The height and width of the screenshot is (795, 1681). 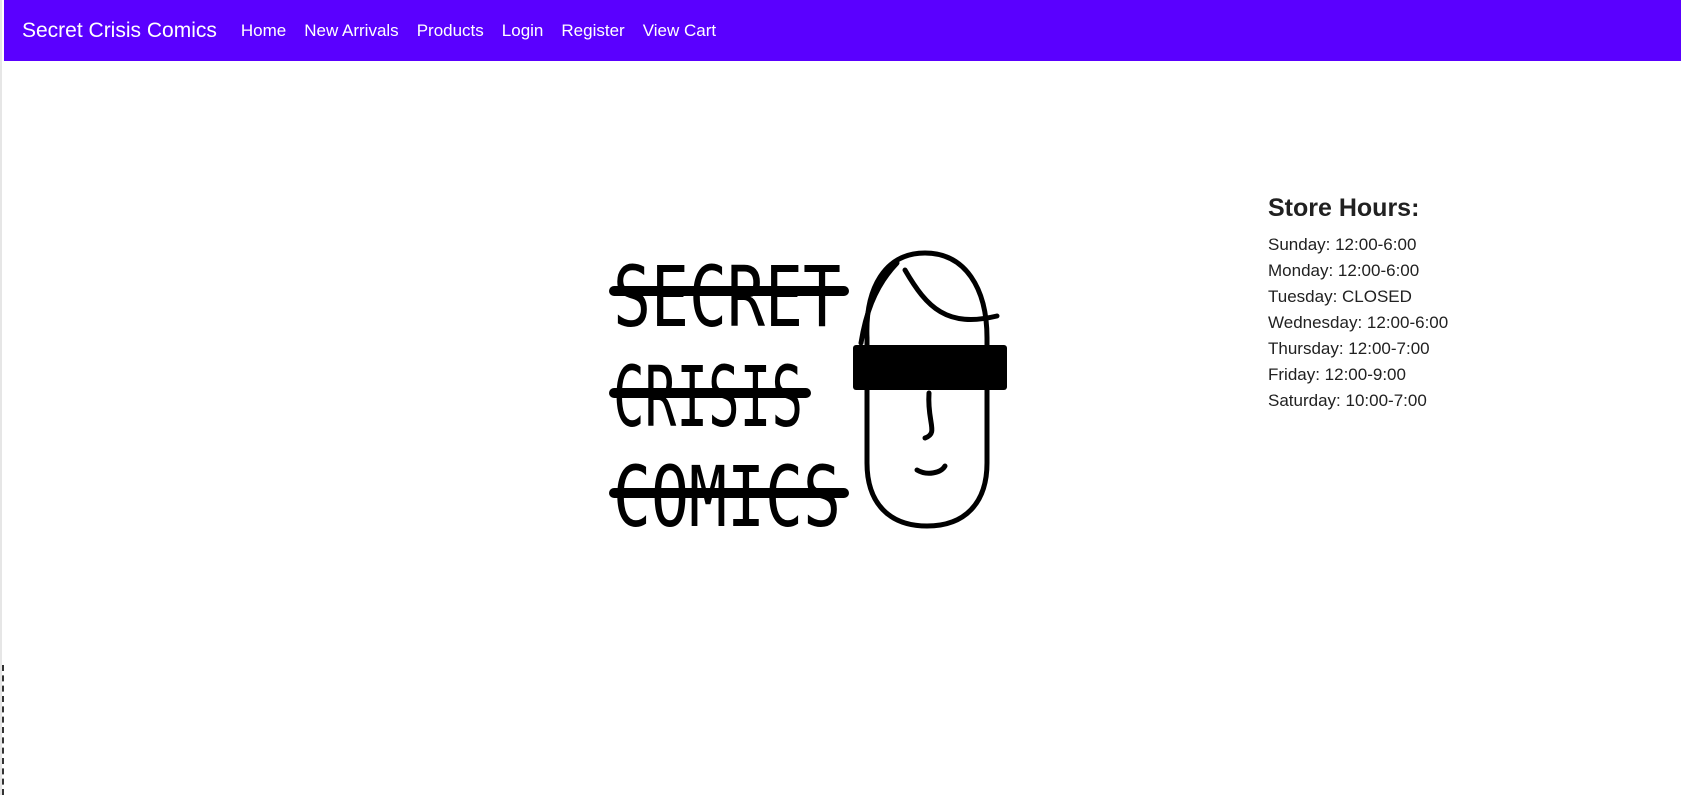 What do you see at coordinates (523, 31) in the screenshot?
I see `nav-link-login: Login` at bounding box center [523, 31].